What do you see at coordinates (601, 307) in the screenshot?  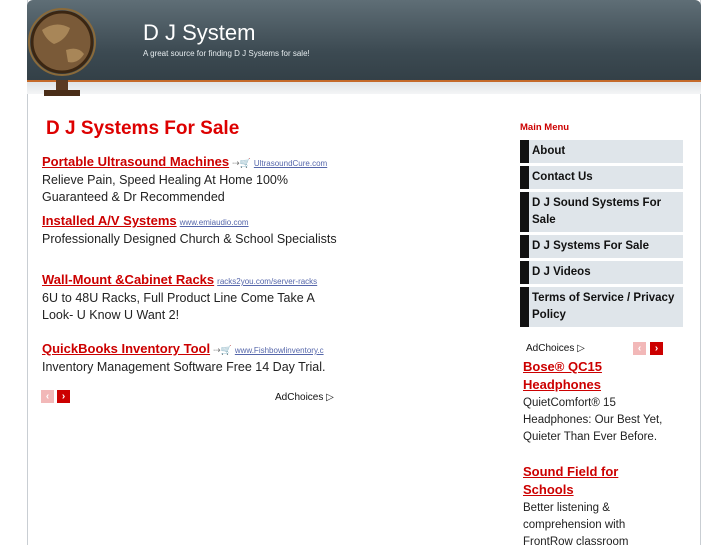 I see `menu-item-terms-privacy: Terms of Service / Privacy Policy` at bounding box center [601, 307].